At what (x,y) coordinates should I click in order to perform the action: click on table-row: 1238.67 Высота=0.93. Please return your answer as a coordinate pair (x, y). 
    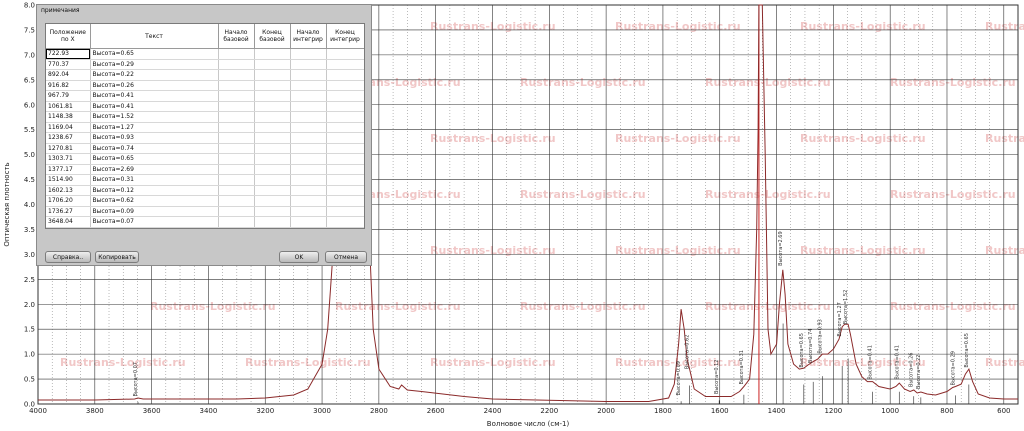
    Looking at the image, I should click on (205, 138).